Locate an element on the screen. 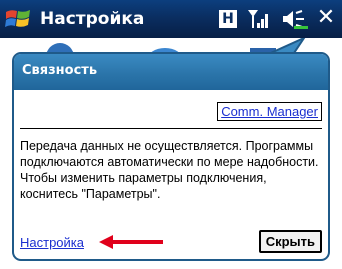 Image resolution: width=342 pixels, height=269 pixels. balloon-title: Связность is located at coordinates (60, 70).